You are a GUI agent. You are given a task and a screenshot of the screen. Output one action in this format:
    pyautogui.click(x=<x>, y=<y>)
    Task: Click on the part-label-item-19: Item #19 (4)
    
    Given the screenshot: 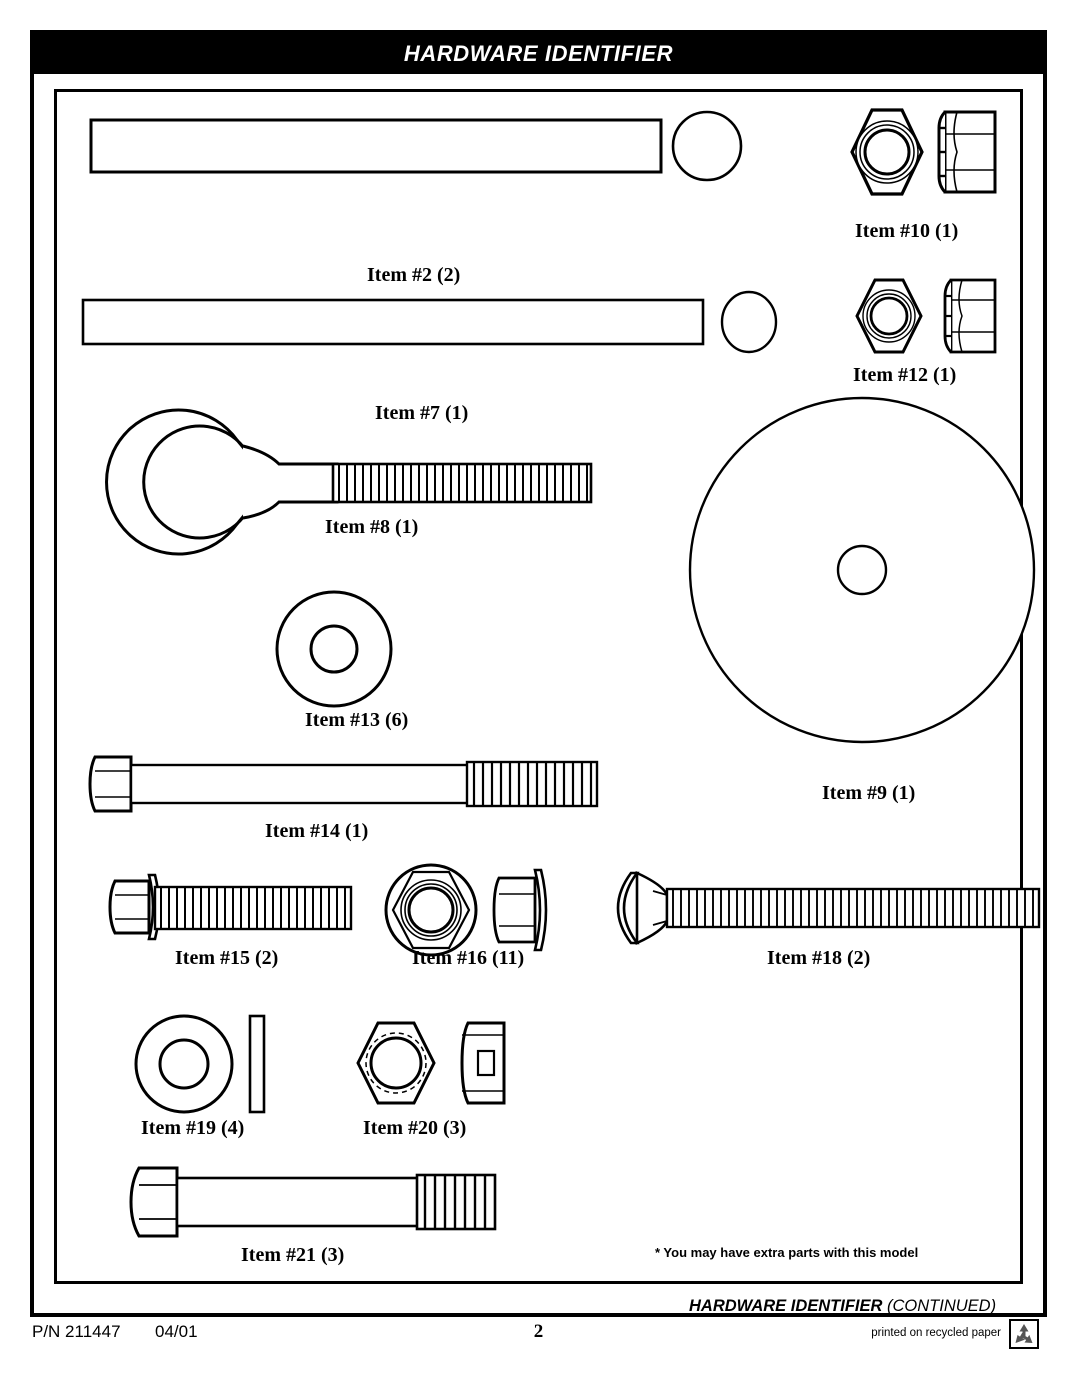 What is the action you would take?
    pyautogui.click(x=192, y=1128)
    